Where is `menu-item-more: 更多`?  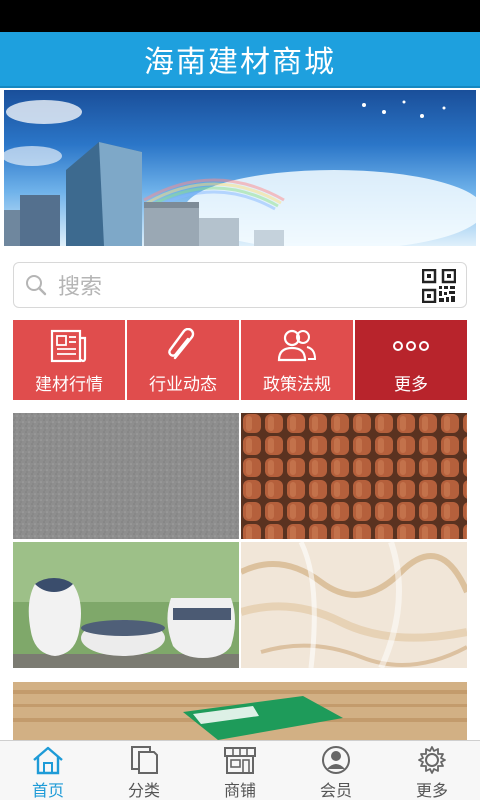 menu-item-more: 更多 is located at coordinates (411, 360).